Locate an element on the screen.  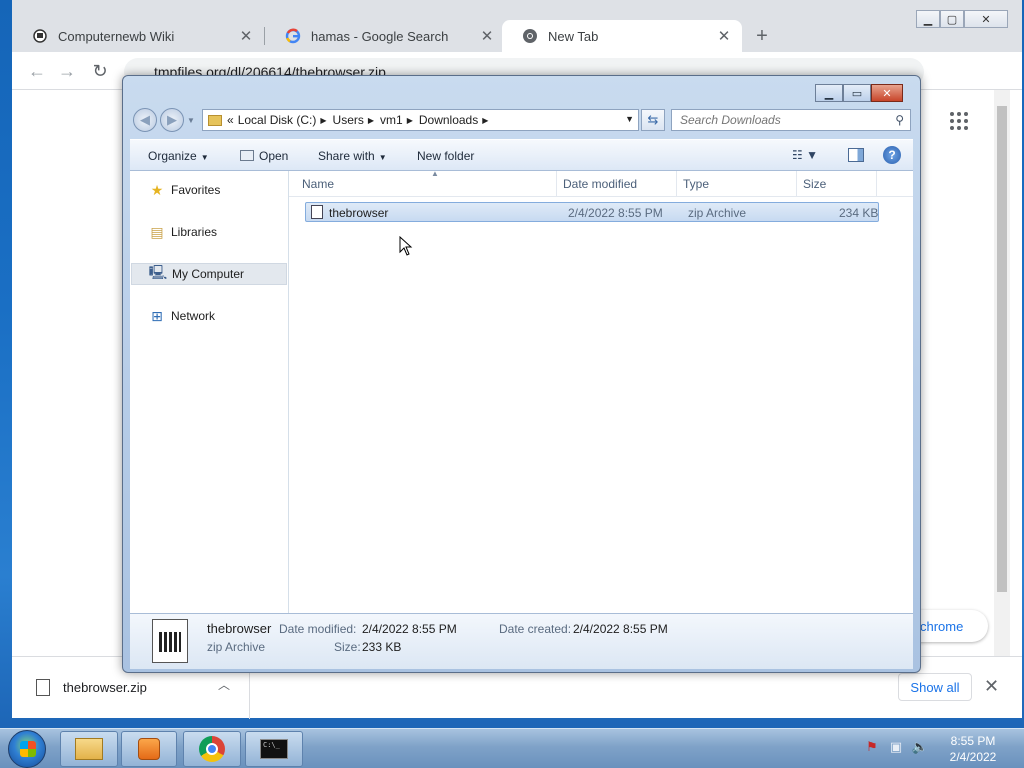
windows-logo-icon is located at coordinates (28, 749).